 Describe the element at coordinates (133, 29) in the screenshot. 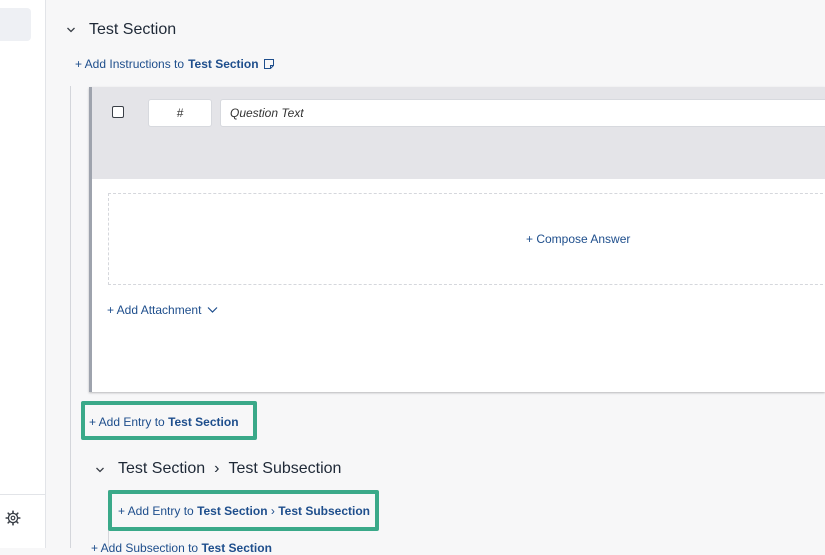

I see `section-title: Test Section` at that location.